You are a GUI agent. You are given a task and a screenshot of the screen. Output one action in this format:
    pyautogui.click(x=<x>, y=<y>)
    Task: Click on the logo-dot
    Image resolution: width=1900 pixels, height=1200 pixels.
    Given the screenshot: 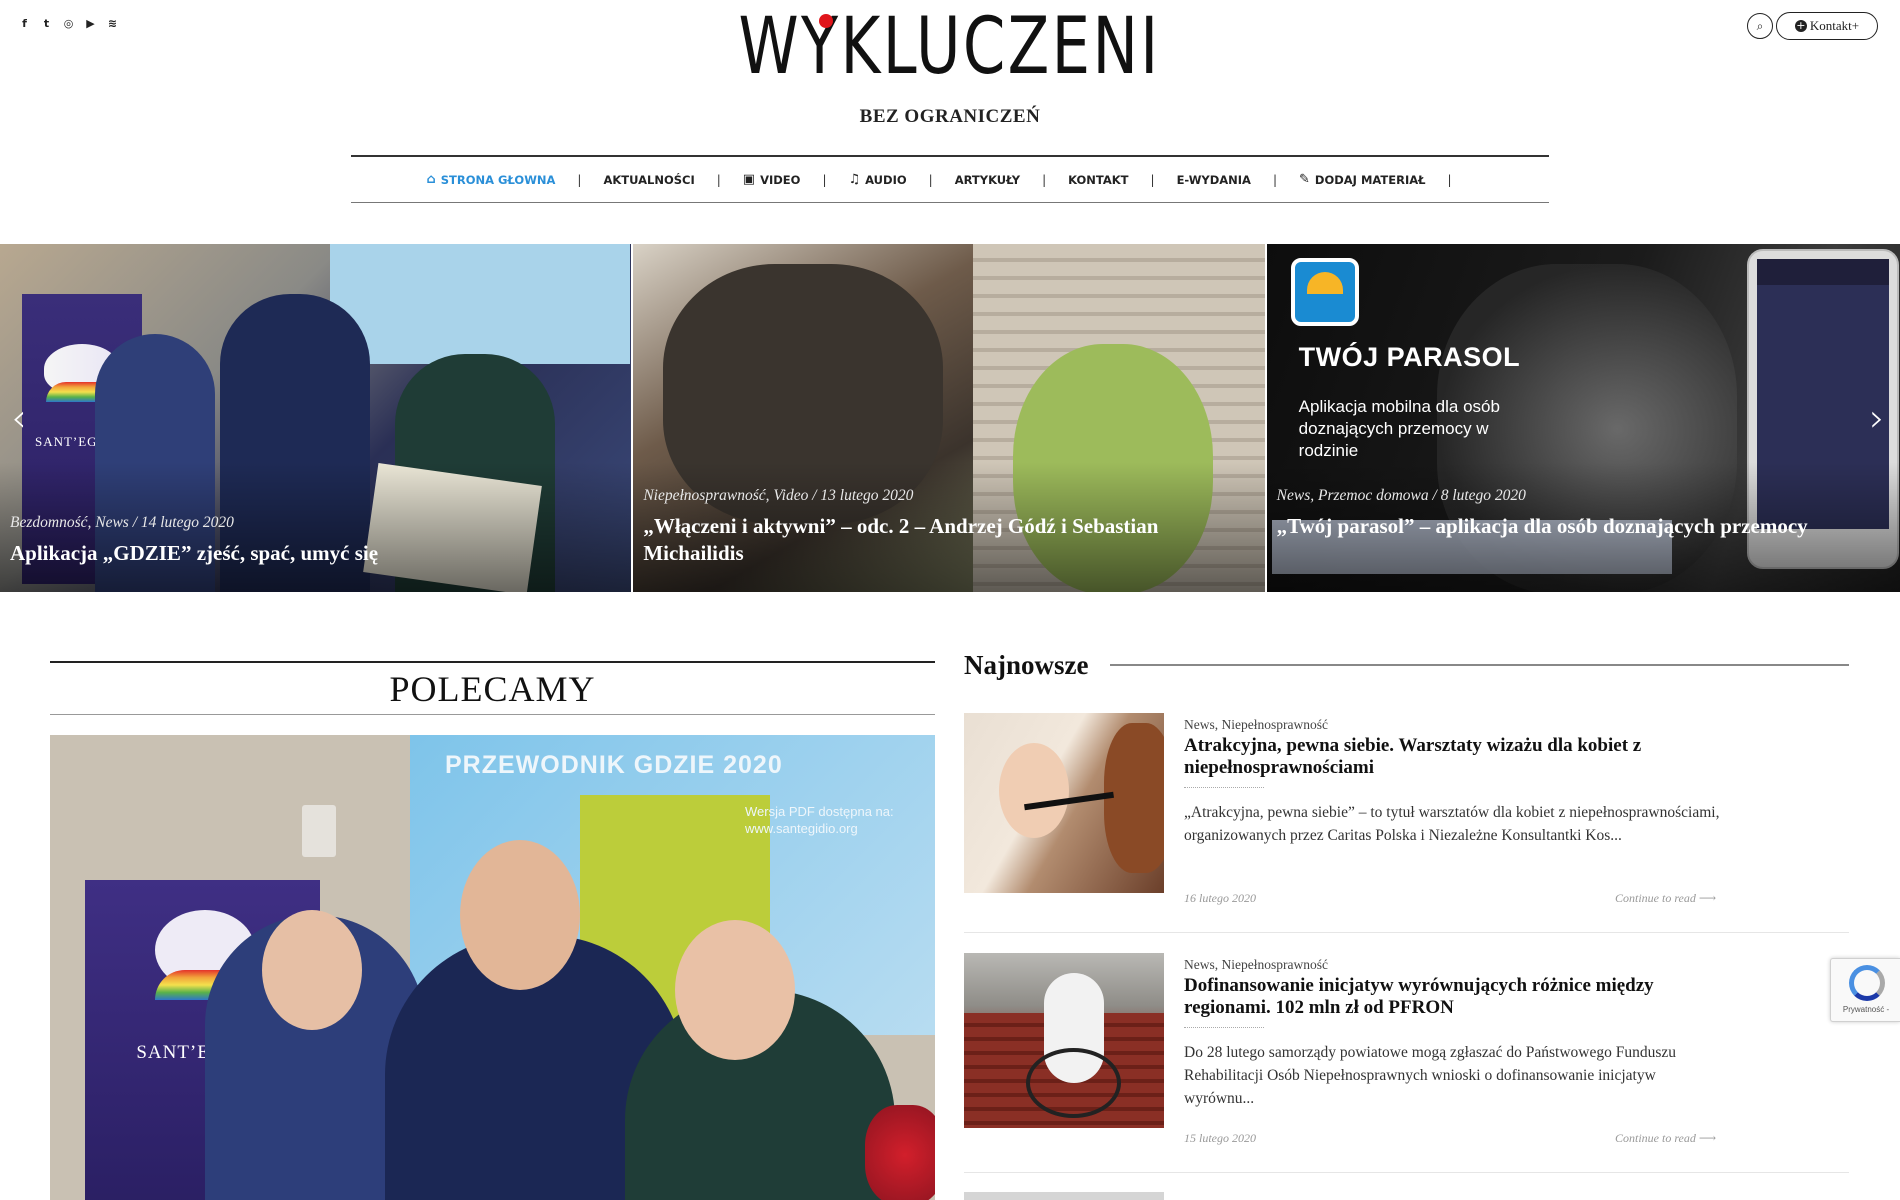 What is the action you would take?
    pyautogui.click(x=826, y=21)
    